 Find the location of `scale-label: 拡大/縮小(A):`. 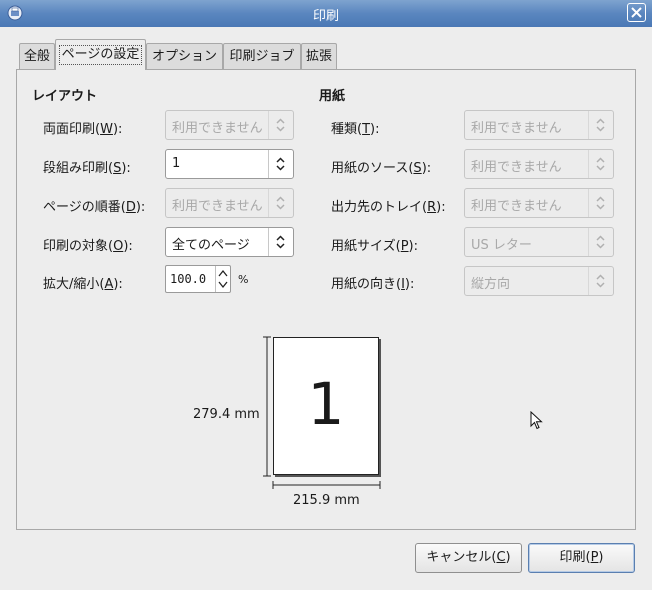

scale-label: 拡大/縮小(A): is located at coordinates (83, 284).